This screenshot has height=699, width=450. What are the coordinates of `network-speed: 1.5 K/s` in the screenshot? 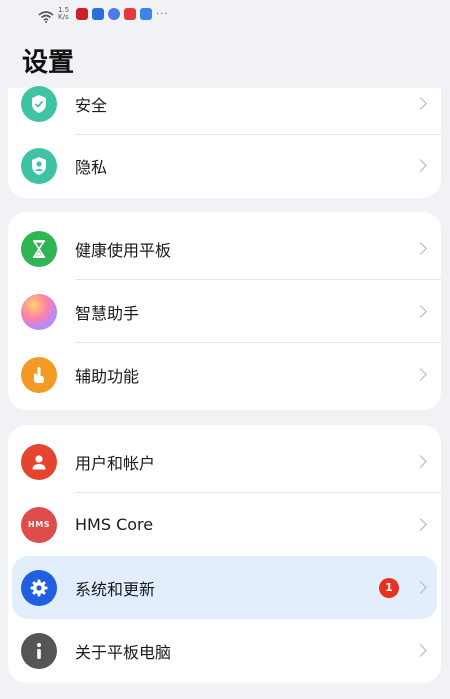 It's located at (64, 13).